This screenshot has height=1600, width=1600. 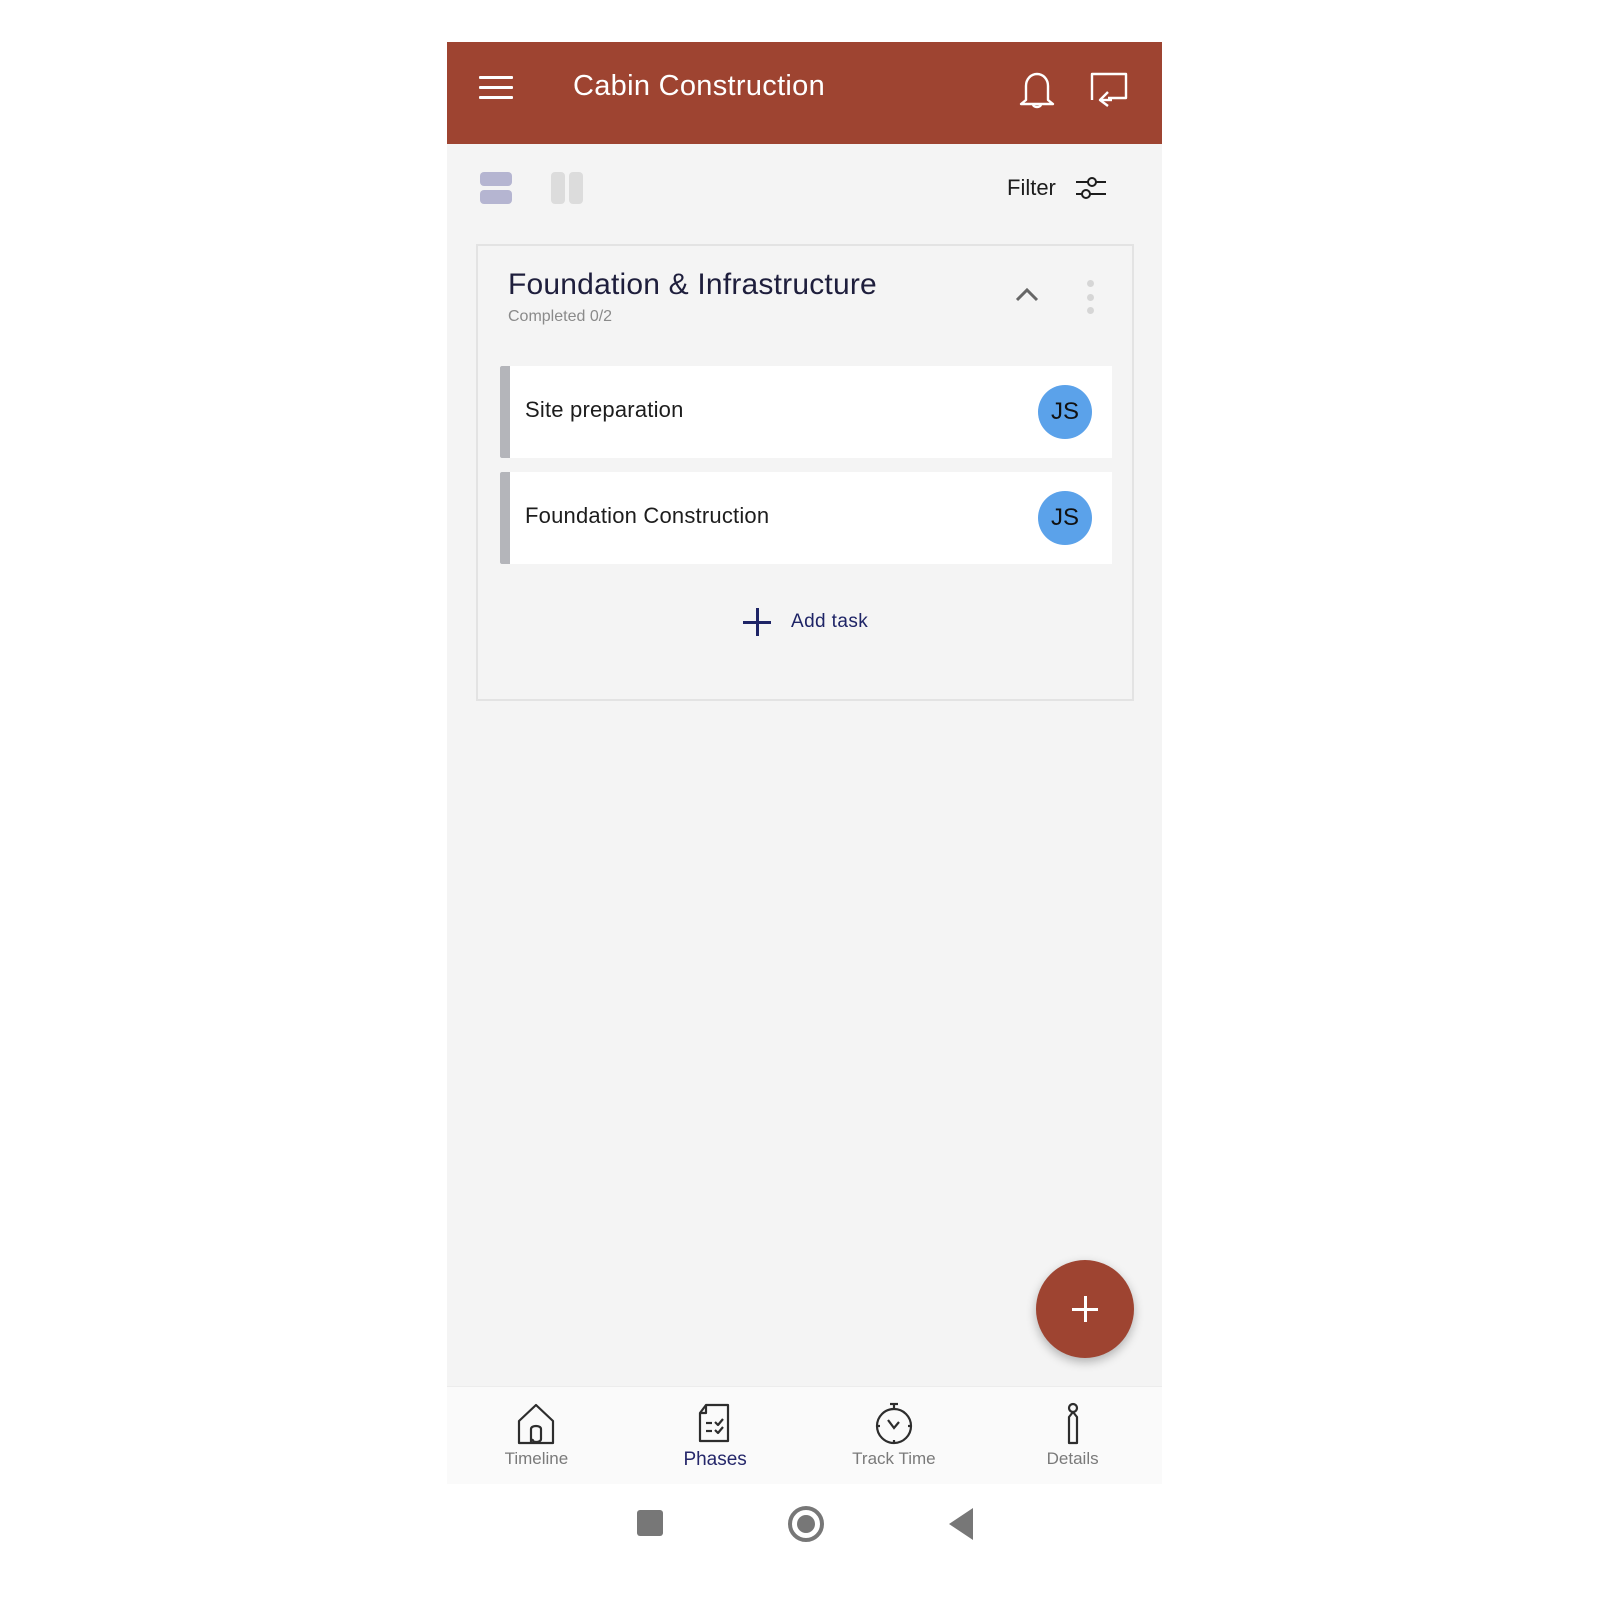 What do you see at coordinates (496, 90) in the screenshot?
I see `menu-icon` at bounding box center [496, 90].